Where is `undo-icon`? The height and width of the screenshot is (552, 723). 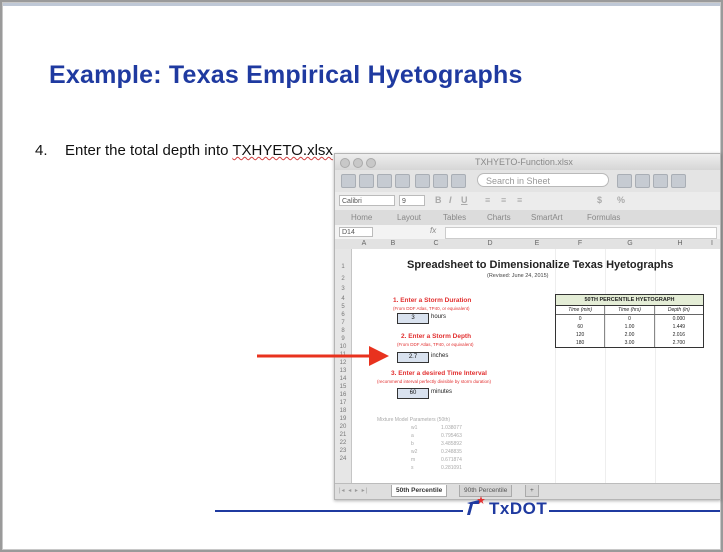
undo-icon is located at coordinates (624, 181).